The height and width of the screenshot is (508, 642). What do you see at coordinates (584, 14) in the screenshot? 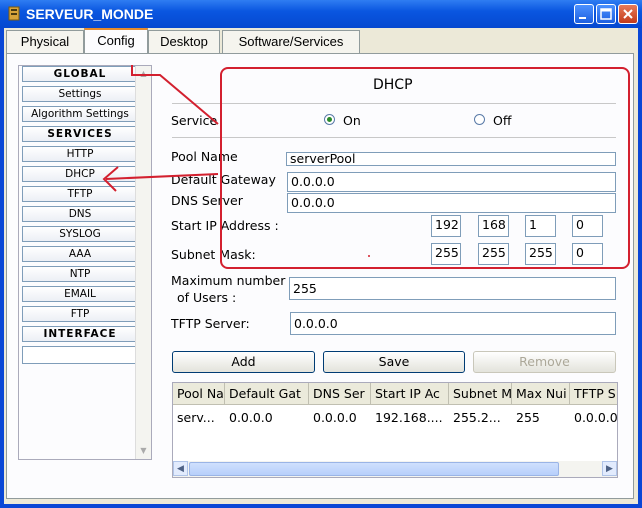
I see `minimize-button` at bounding box center [584, 14].